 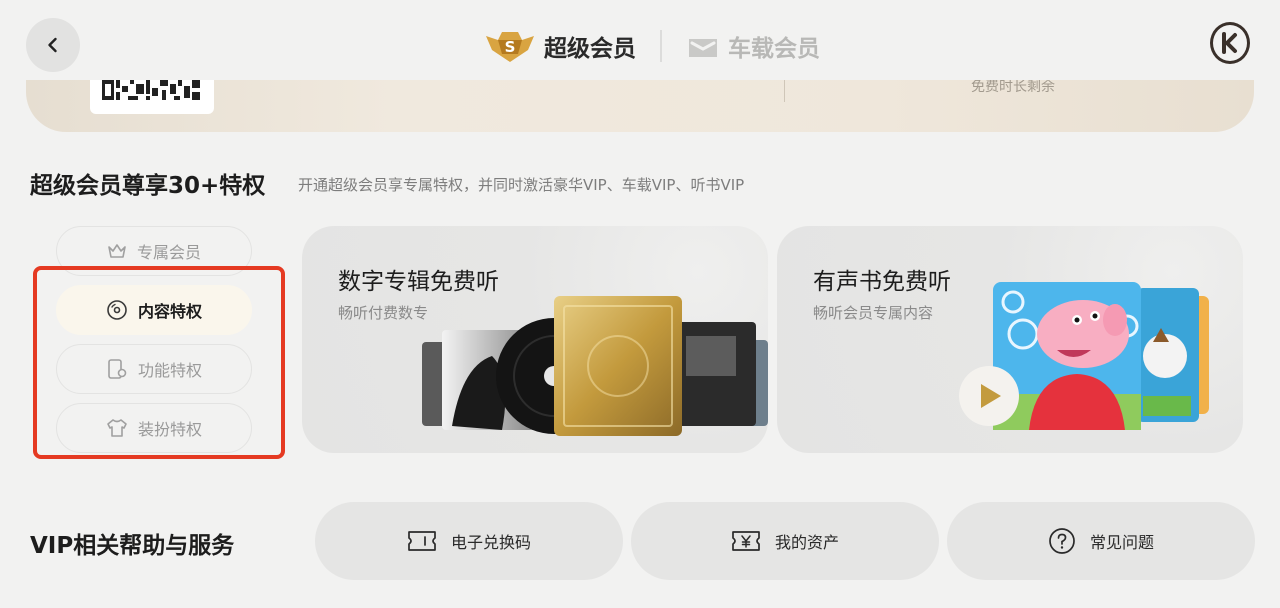 What do you see at coordinates (151, 90) in the screenshot?
I see `qr-code-icon` at bounding box center [151, 90].